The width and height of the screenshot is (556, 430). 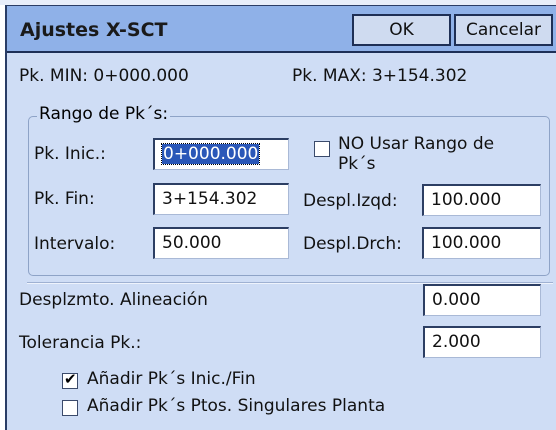 I want to click on pk-fin-label: Pk. Fin:, so click(x=64, y=199).